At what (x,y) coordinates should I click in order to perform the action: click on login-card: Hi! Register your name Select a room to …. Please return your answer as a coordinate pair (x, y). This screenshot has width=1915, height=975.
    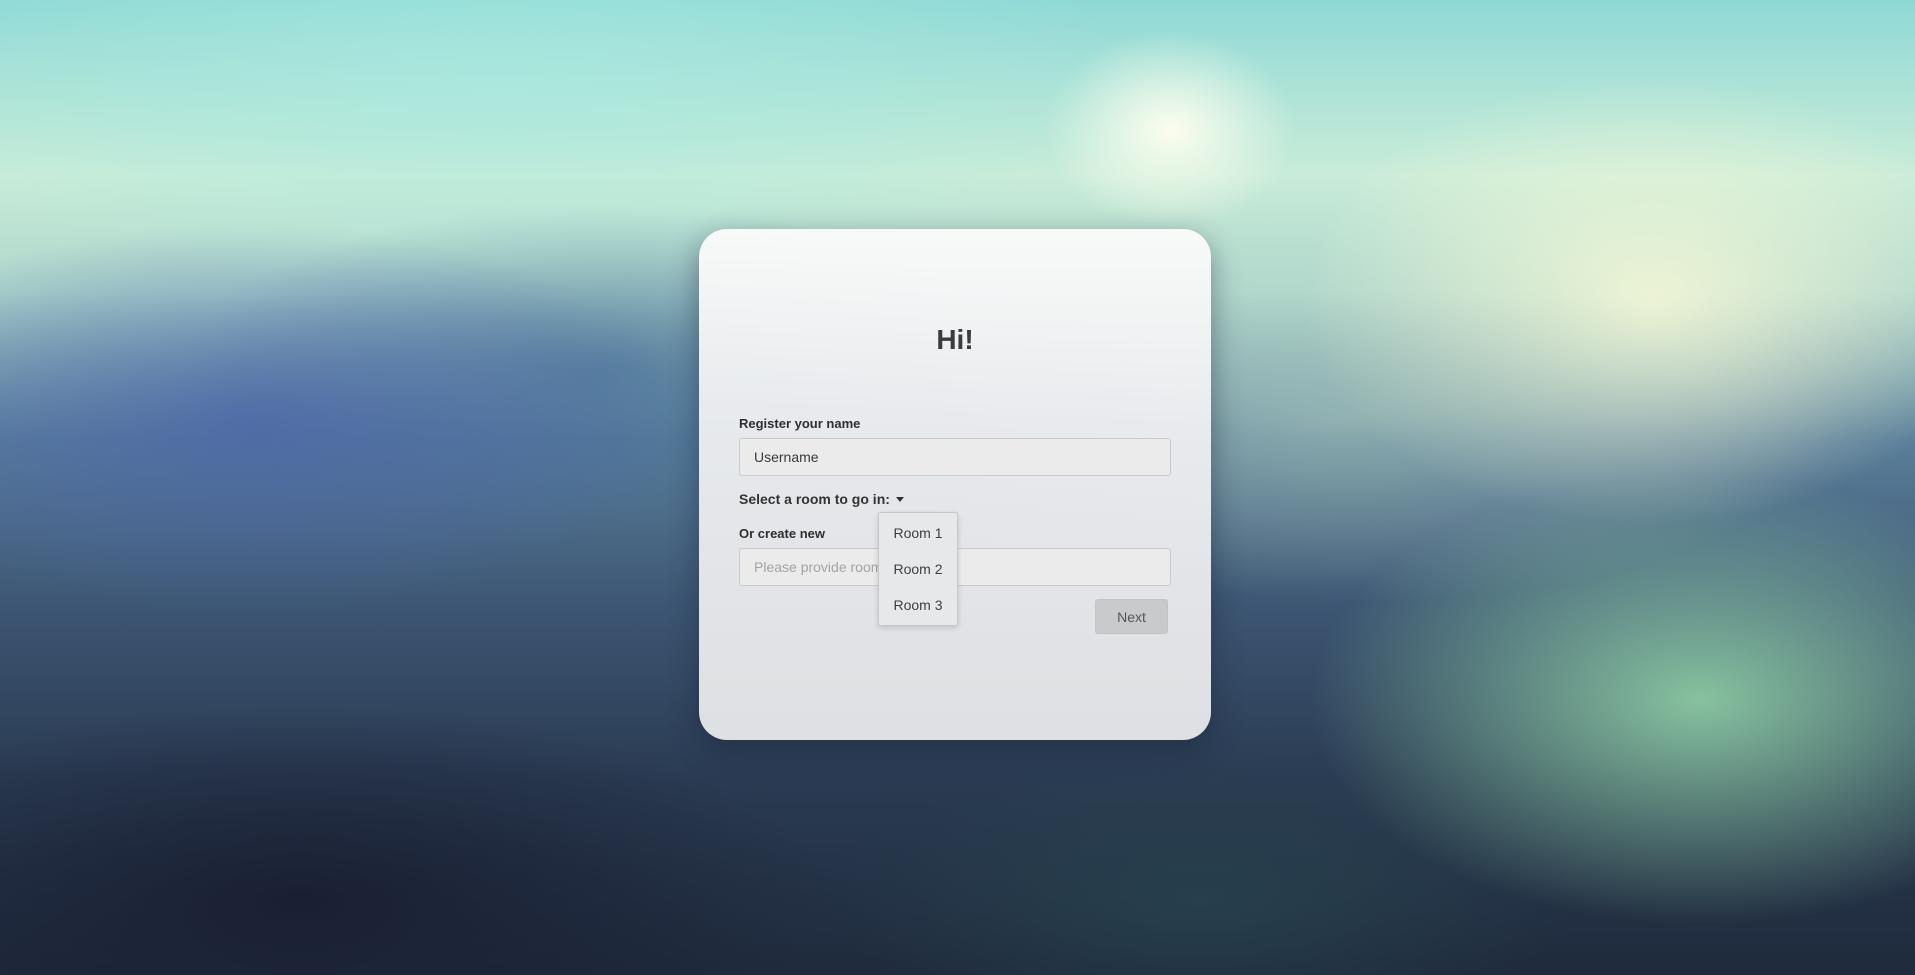
    Looking at the image, I should click on (955, 484).